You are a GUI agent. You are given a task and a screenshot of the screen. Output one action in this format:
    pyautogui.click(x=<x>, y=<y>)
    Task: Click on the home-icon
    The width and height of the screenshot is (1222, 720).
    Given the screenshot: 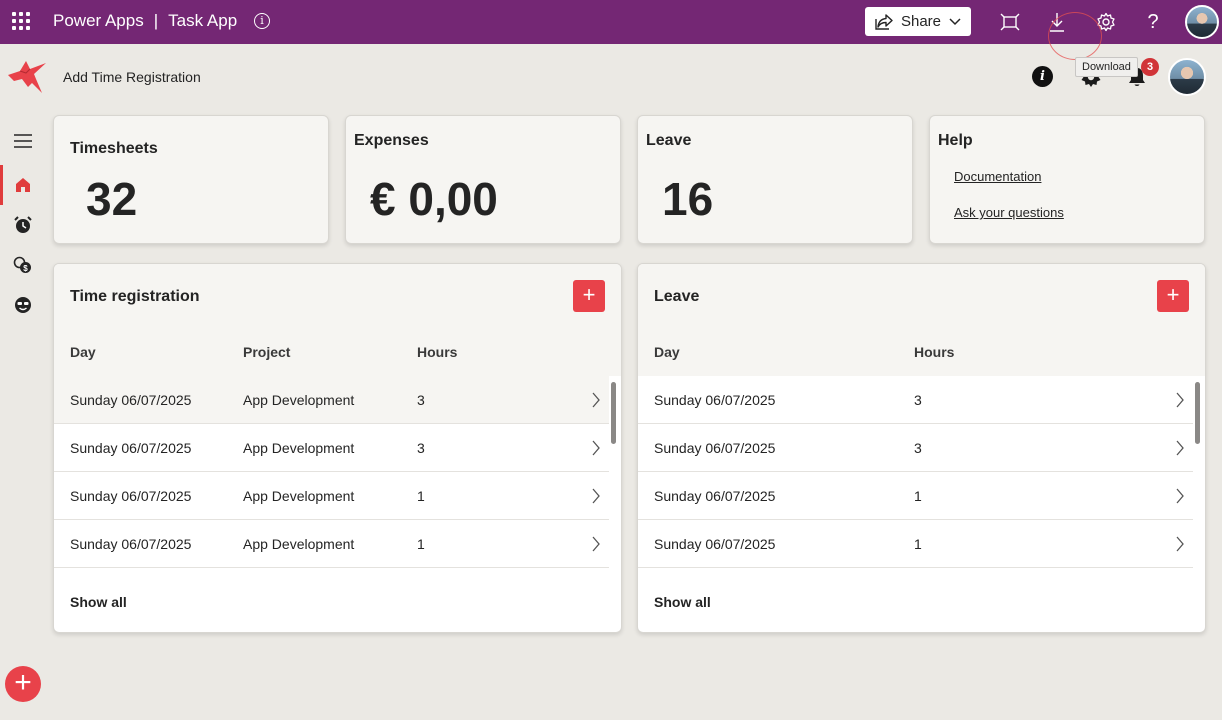 What is the action you would take?
    pyautogui.click(x=23, y=185)
    